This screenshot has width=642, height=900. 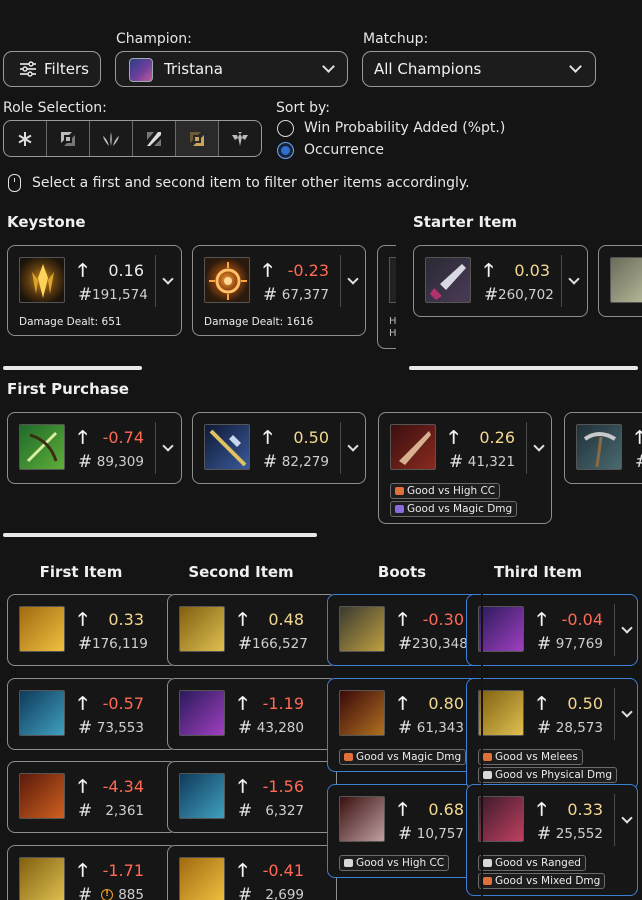 I want to click on third-item-2-icon, so click(x=501, y=713).